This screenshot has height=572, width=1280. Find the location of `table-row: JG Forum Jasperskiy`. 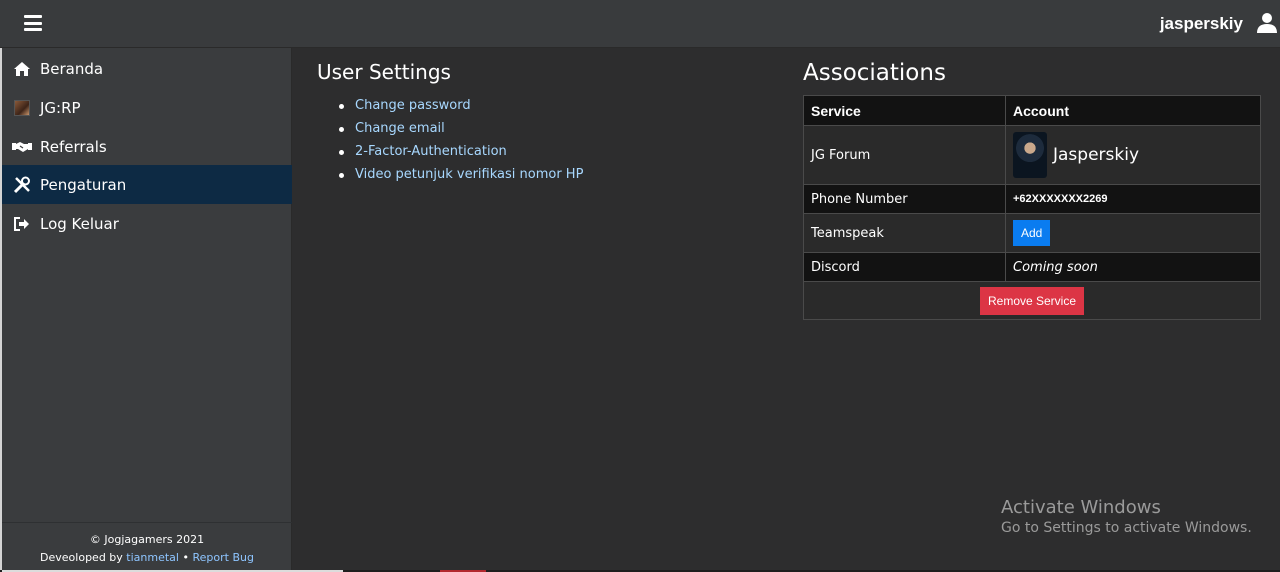

table-row: JG Forum Jasperskiy is located at coordinates (1032, 155).